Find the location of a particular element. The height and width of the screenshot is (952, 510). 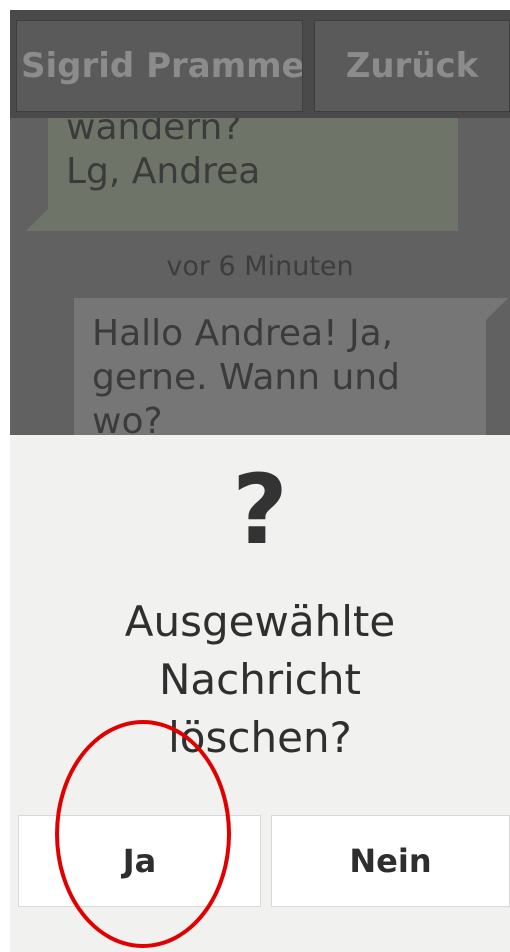

question-mark-icon: ? is located at coordinates (260, 510).